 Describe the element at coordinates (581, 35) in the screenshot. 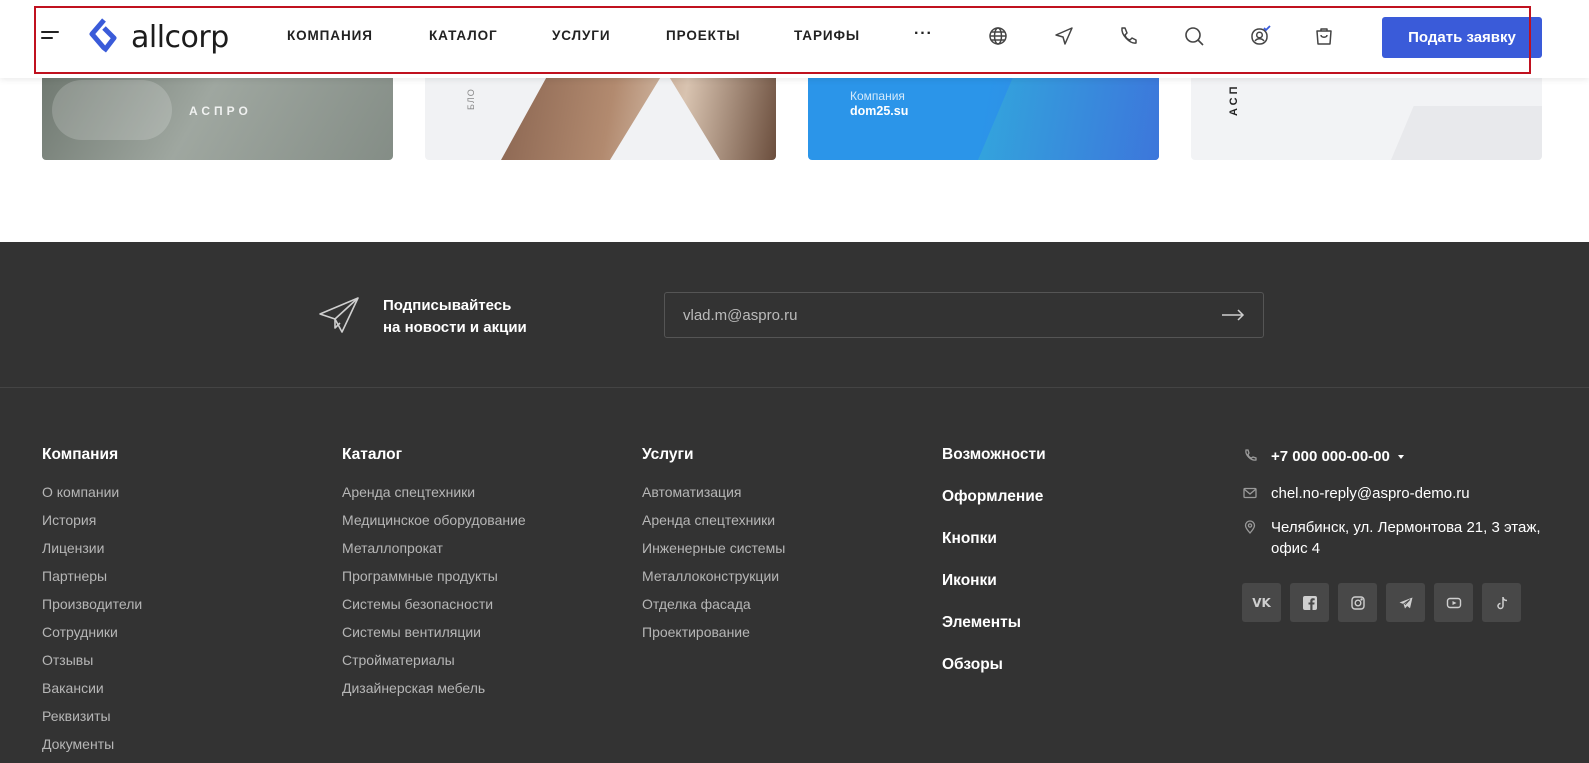

I see `nav-item-services: УСЛУГИ` at that location.